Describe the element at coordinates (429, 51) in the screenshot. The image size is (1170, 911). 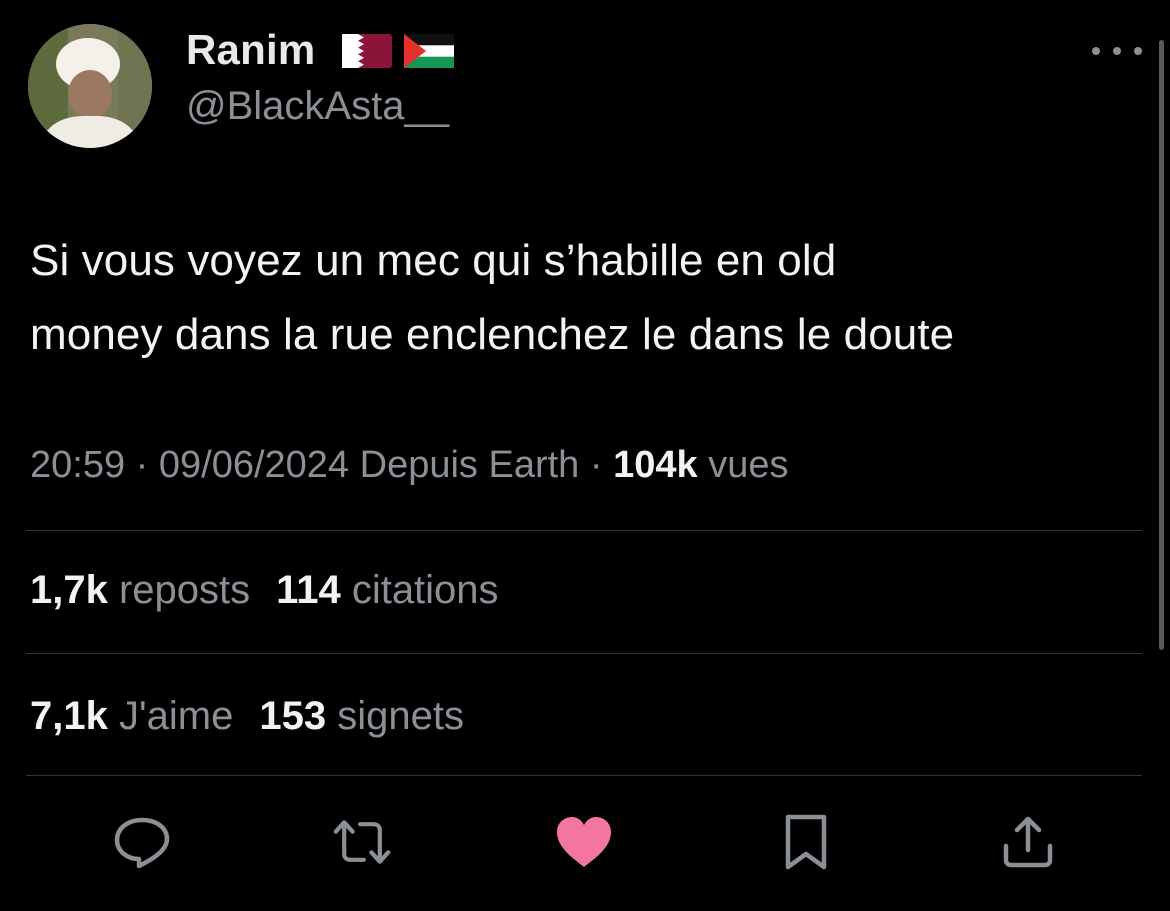
I see `palestine-flag-icon` at that location.